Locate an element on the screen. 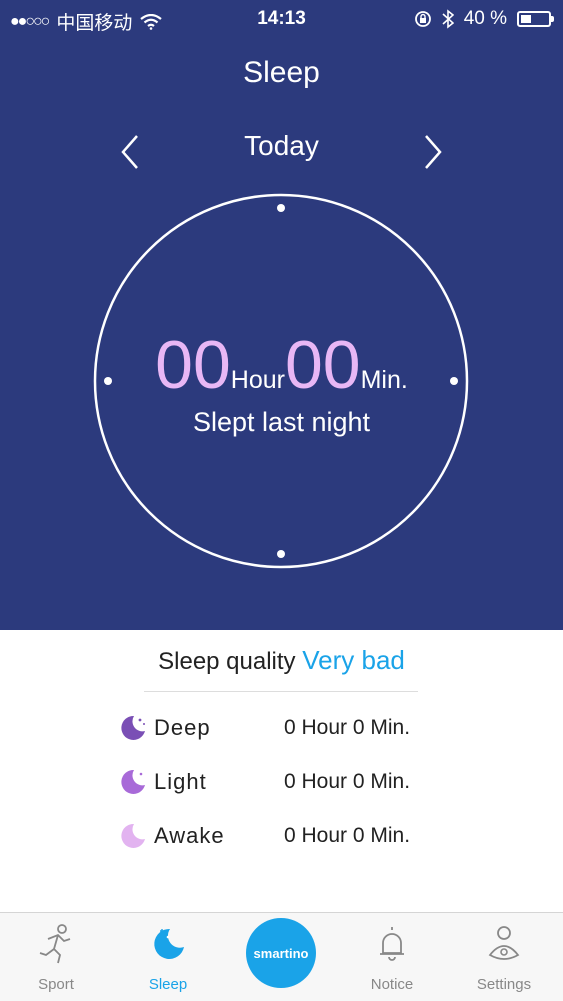  tab-label: Sleep is located at coordinates (168, 984).